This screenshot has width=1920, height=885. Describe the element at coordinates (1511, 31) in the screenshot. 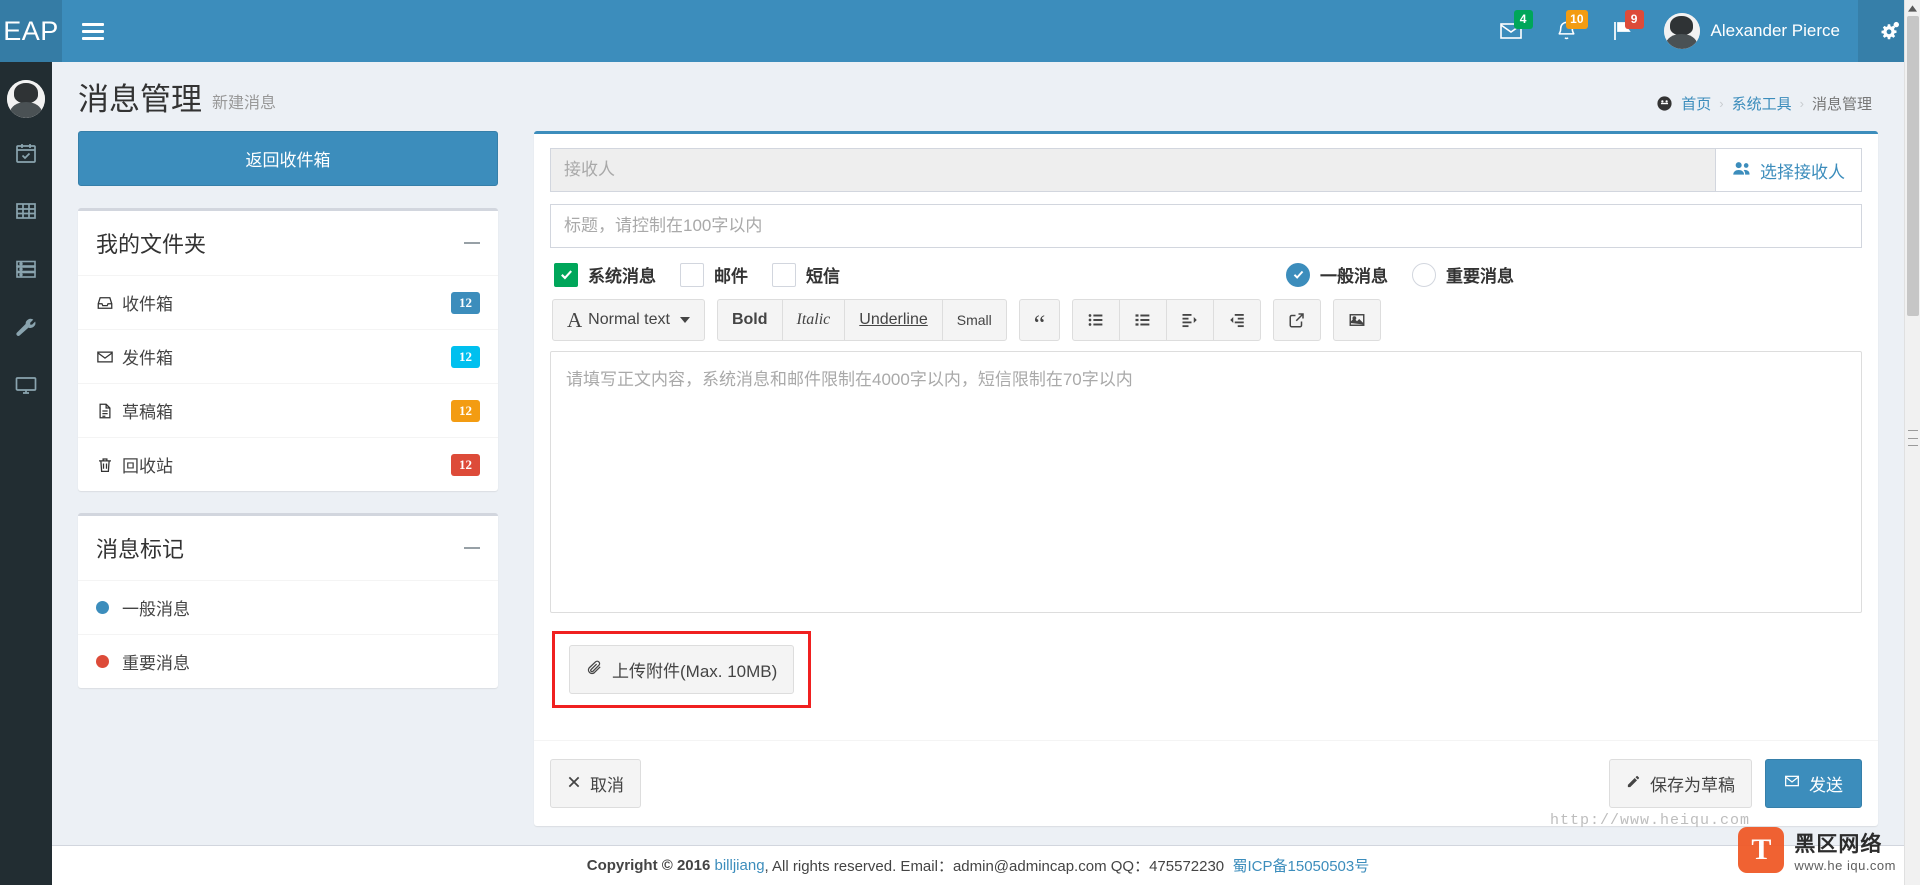

I see `messages-menu-button: 4` at that location.